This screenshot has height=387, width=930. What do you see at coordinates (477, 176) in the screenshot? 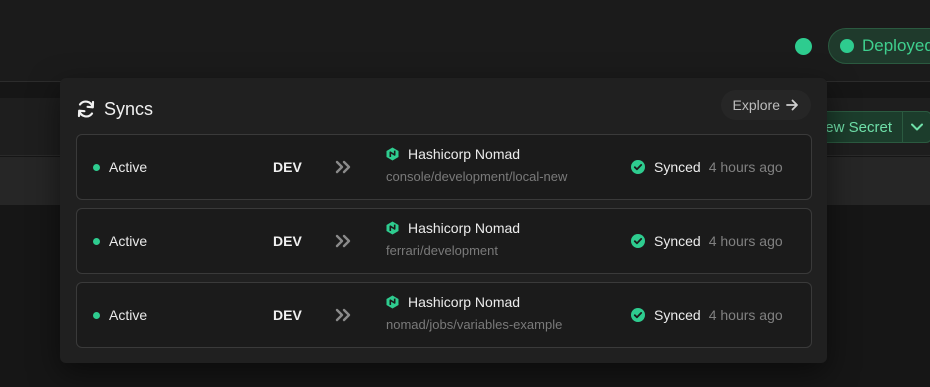
I see `destination-path: console/development/local-new` at bounding box center [477, 176].